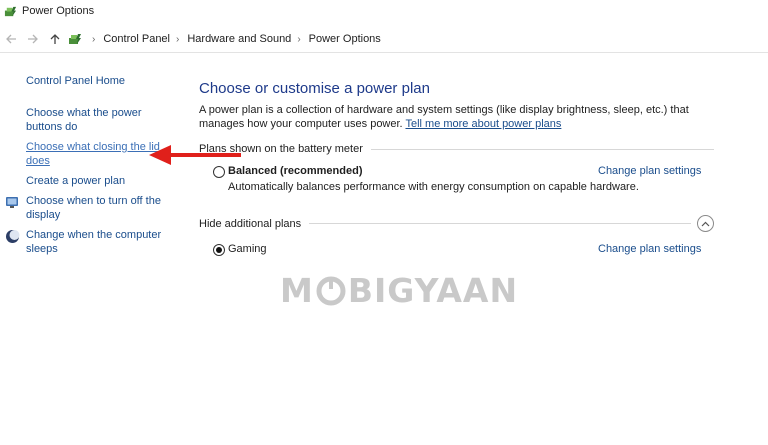 This screenshot has width=768, height=445. I want to click on page-title: Choose or customise a power plan, so click(314, 88).